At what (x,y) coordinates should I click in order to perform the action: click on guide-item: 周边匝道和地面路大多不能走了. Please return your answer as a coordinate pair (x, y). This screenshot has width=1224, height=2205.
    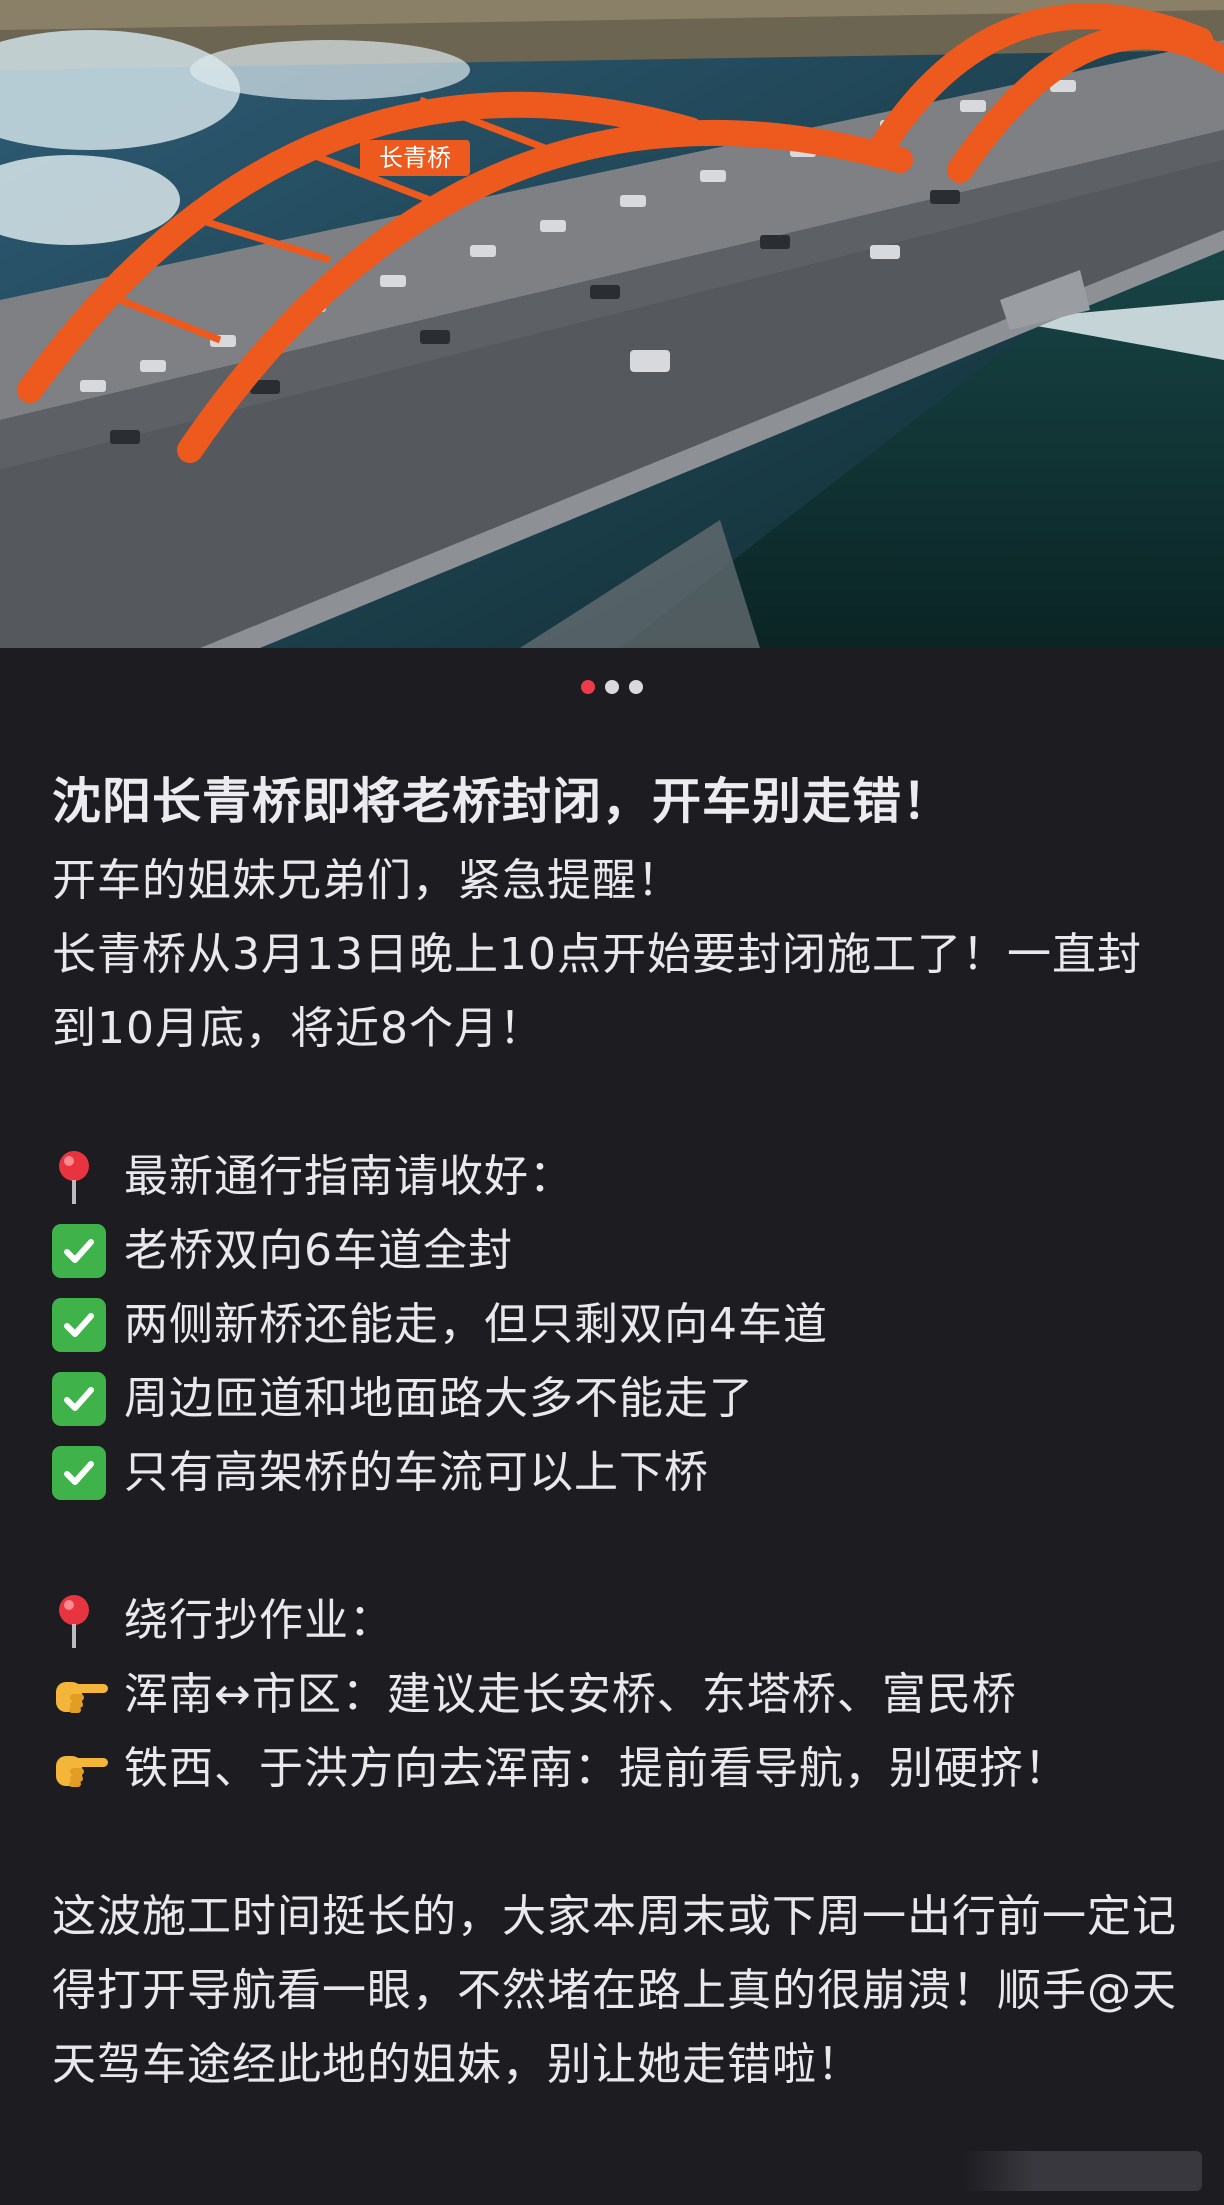
    Looking at the image, I should click on (617, 1399).